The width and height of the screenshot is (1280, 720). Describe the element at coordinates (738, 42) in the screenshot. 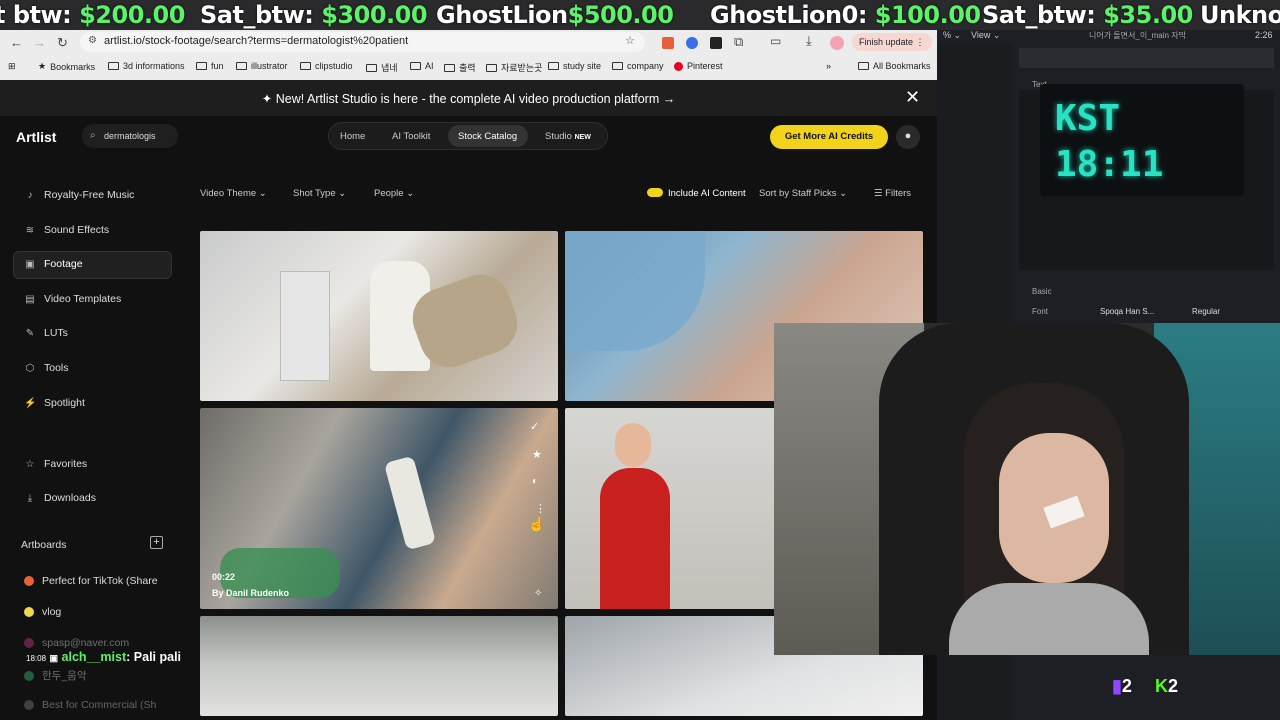

I see `puzzle-extensions-icon: ⧉` at that location.